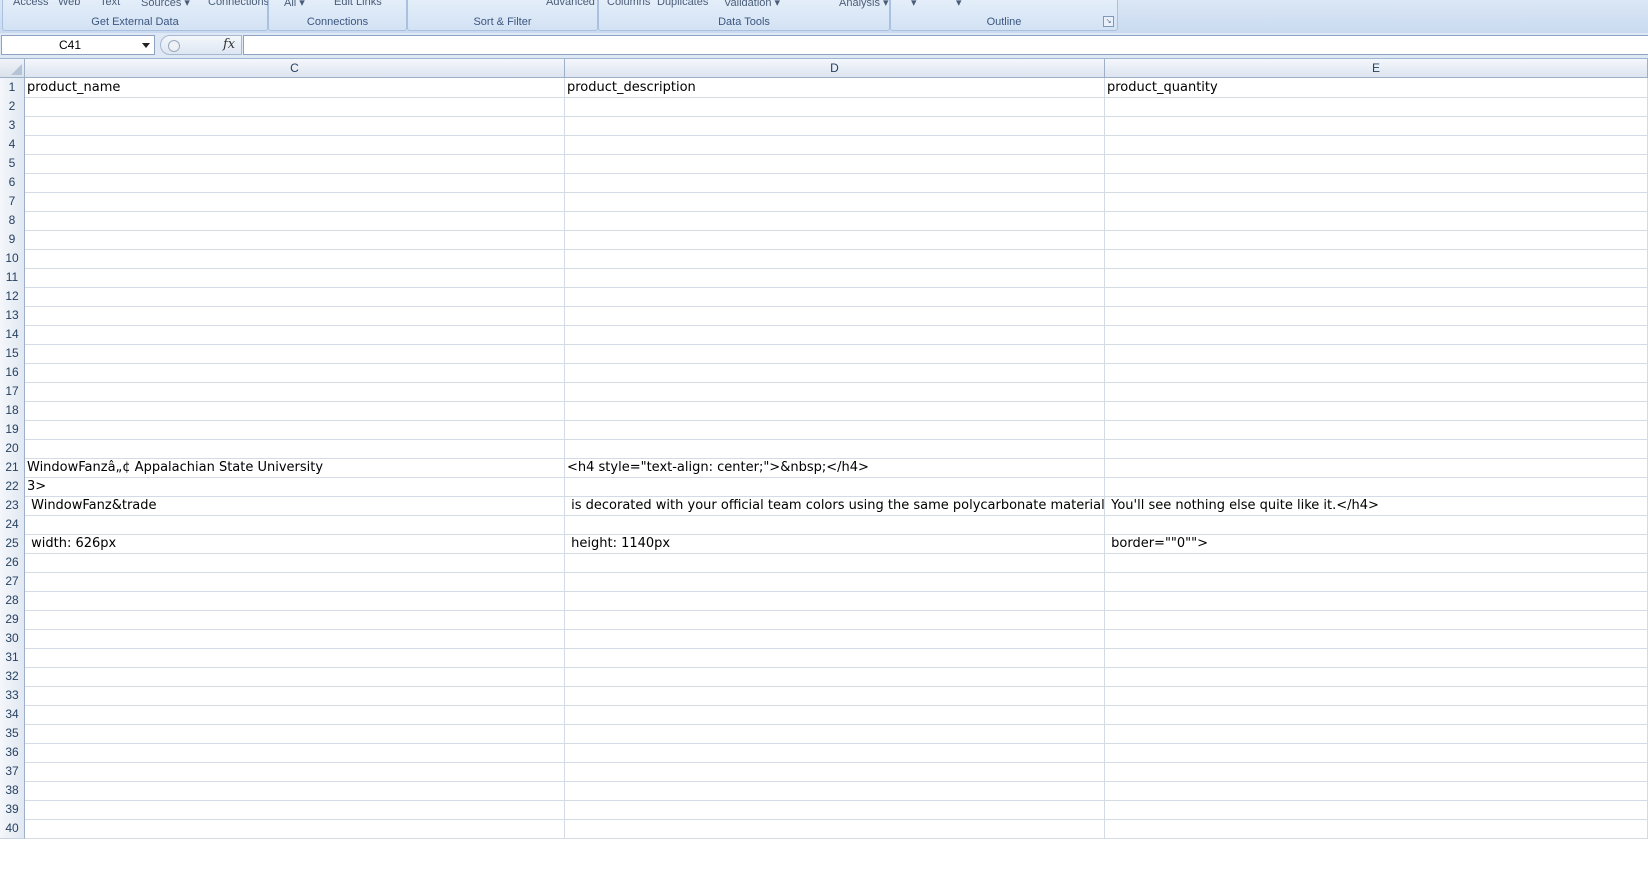 The height and width of the screenshot is (876, 1648). Describe the element at coordinates (1376, 354) in the screenshot. I see `cell-e15` at that location.